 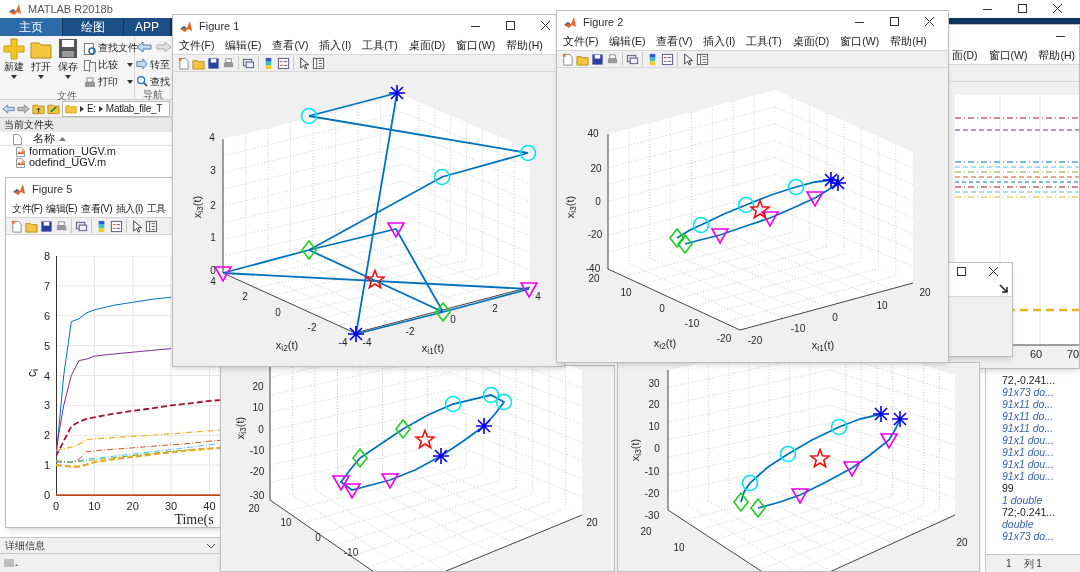 I want to click on search-icon, so click(x=142, y=81).